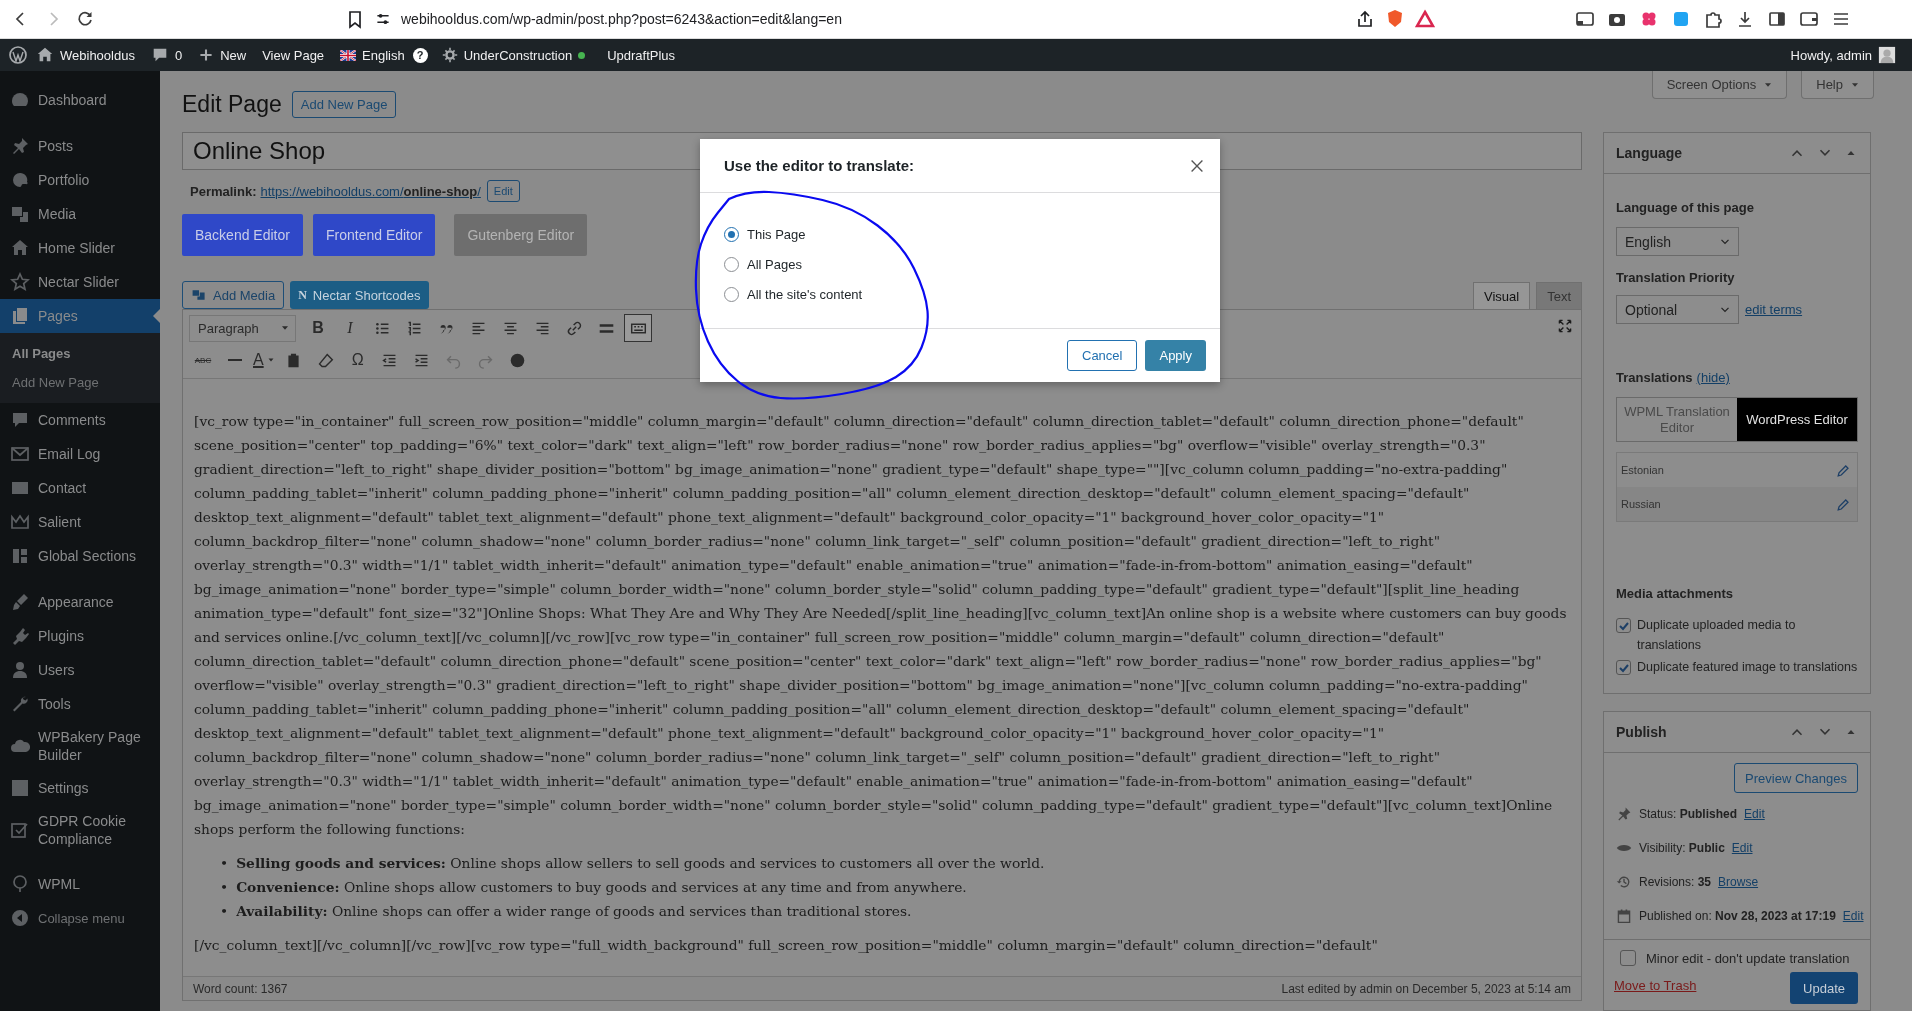 This screenshot has width=1912, height=1011. Describe the element at coordinates (232, 104) in the screenshot. I see `page-title: Edit Page` at that location.